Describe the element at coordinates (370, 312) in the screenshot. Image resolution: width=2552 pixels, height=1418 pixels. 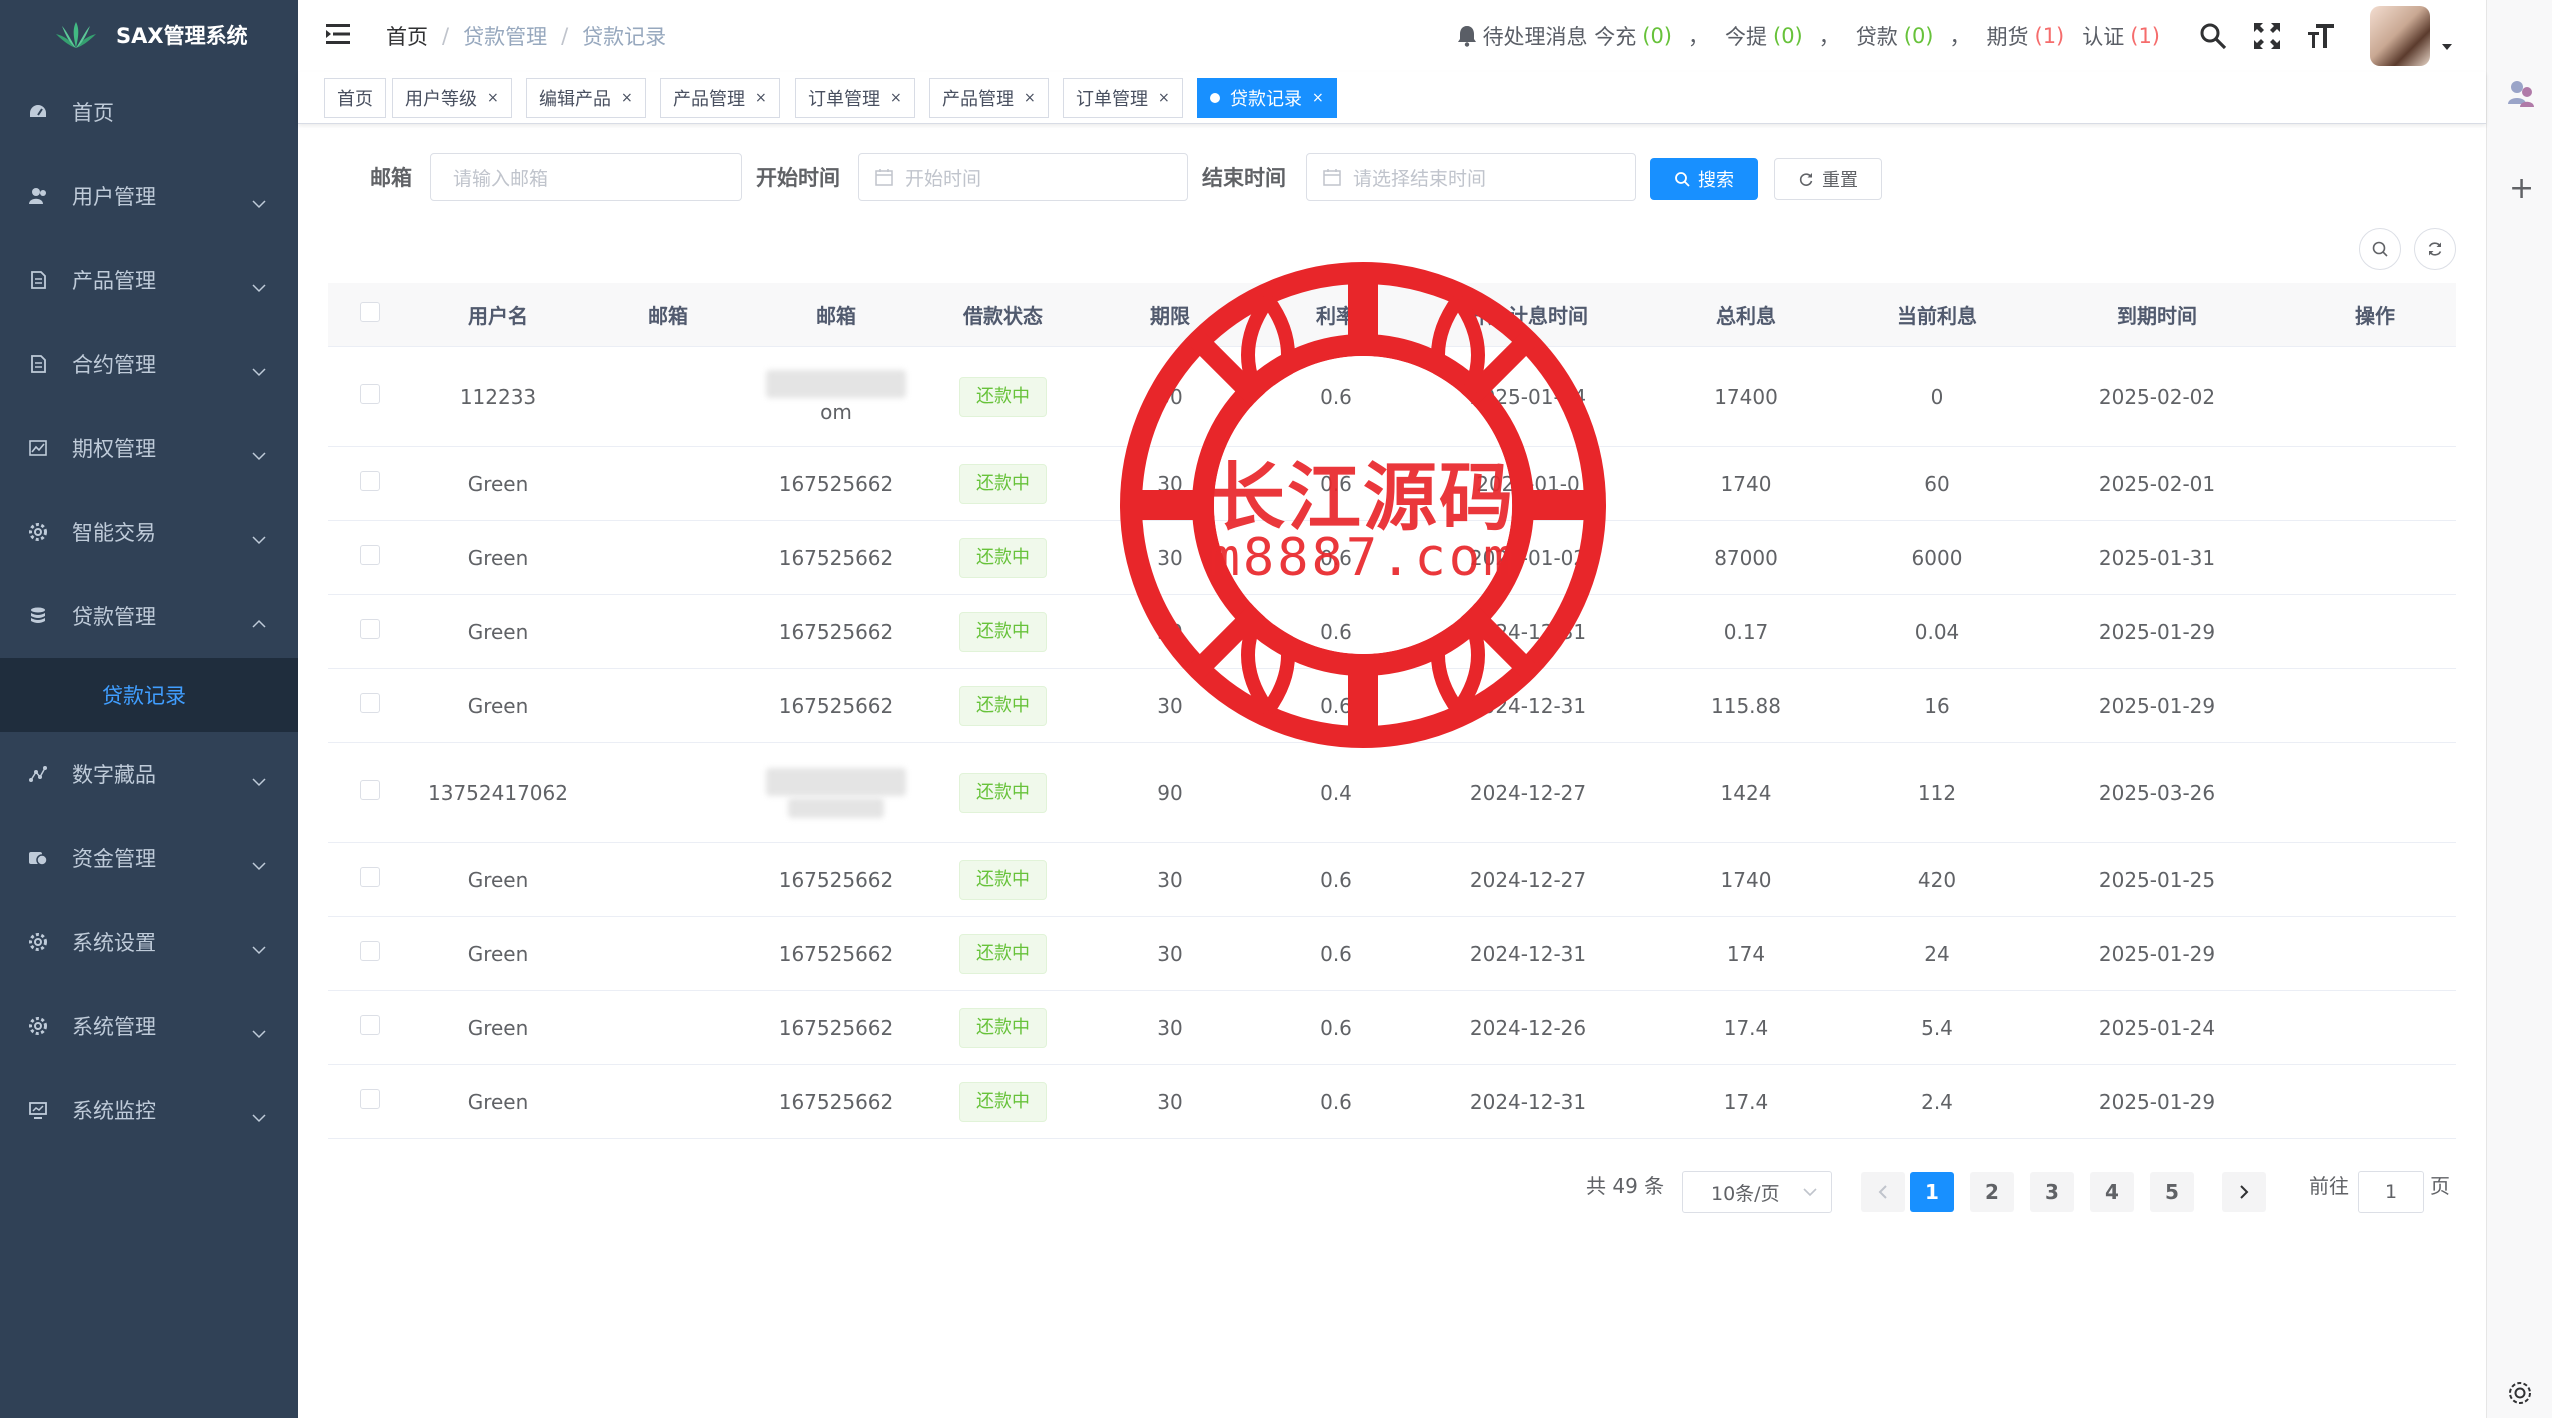
I see `select-all-checkbox` at that location.